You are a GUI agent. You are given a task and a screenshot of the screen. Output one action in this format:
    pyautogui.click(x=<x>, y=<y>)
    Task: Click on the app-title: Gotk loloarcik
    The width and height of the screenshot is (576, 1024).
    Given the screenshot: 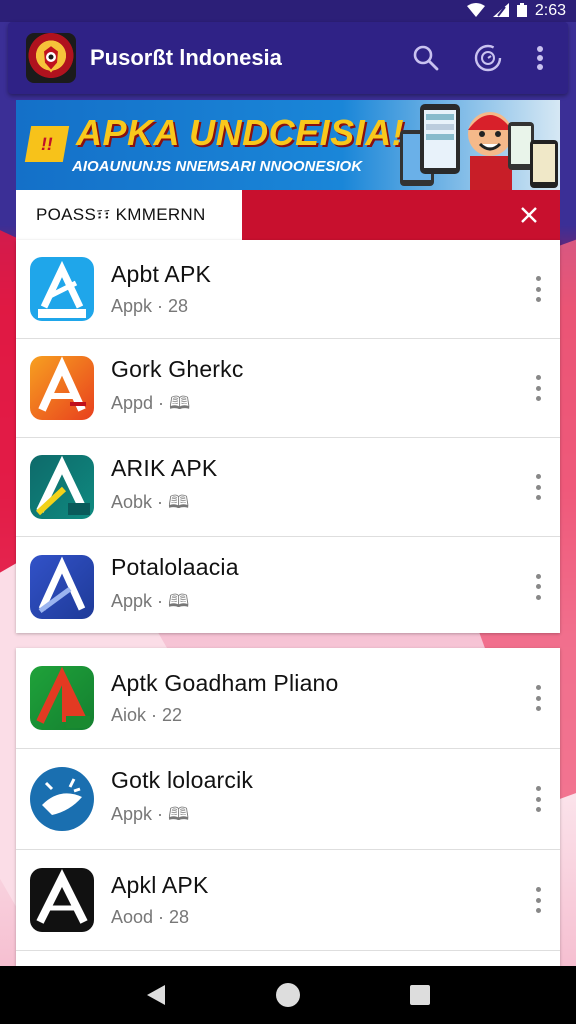 What is the action you would take?
    pyautogui.click(x=182, y=779)
    